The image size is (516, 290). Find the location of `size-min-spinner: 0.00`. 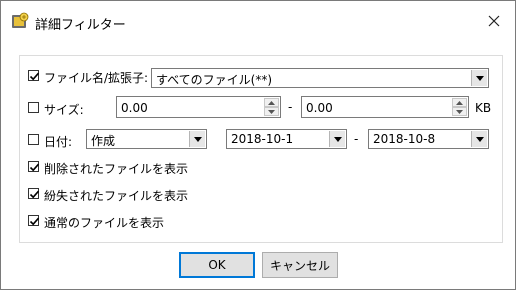

size-min-spinner: 0.00 is located at coordinates (198, 107).